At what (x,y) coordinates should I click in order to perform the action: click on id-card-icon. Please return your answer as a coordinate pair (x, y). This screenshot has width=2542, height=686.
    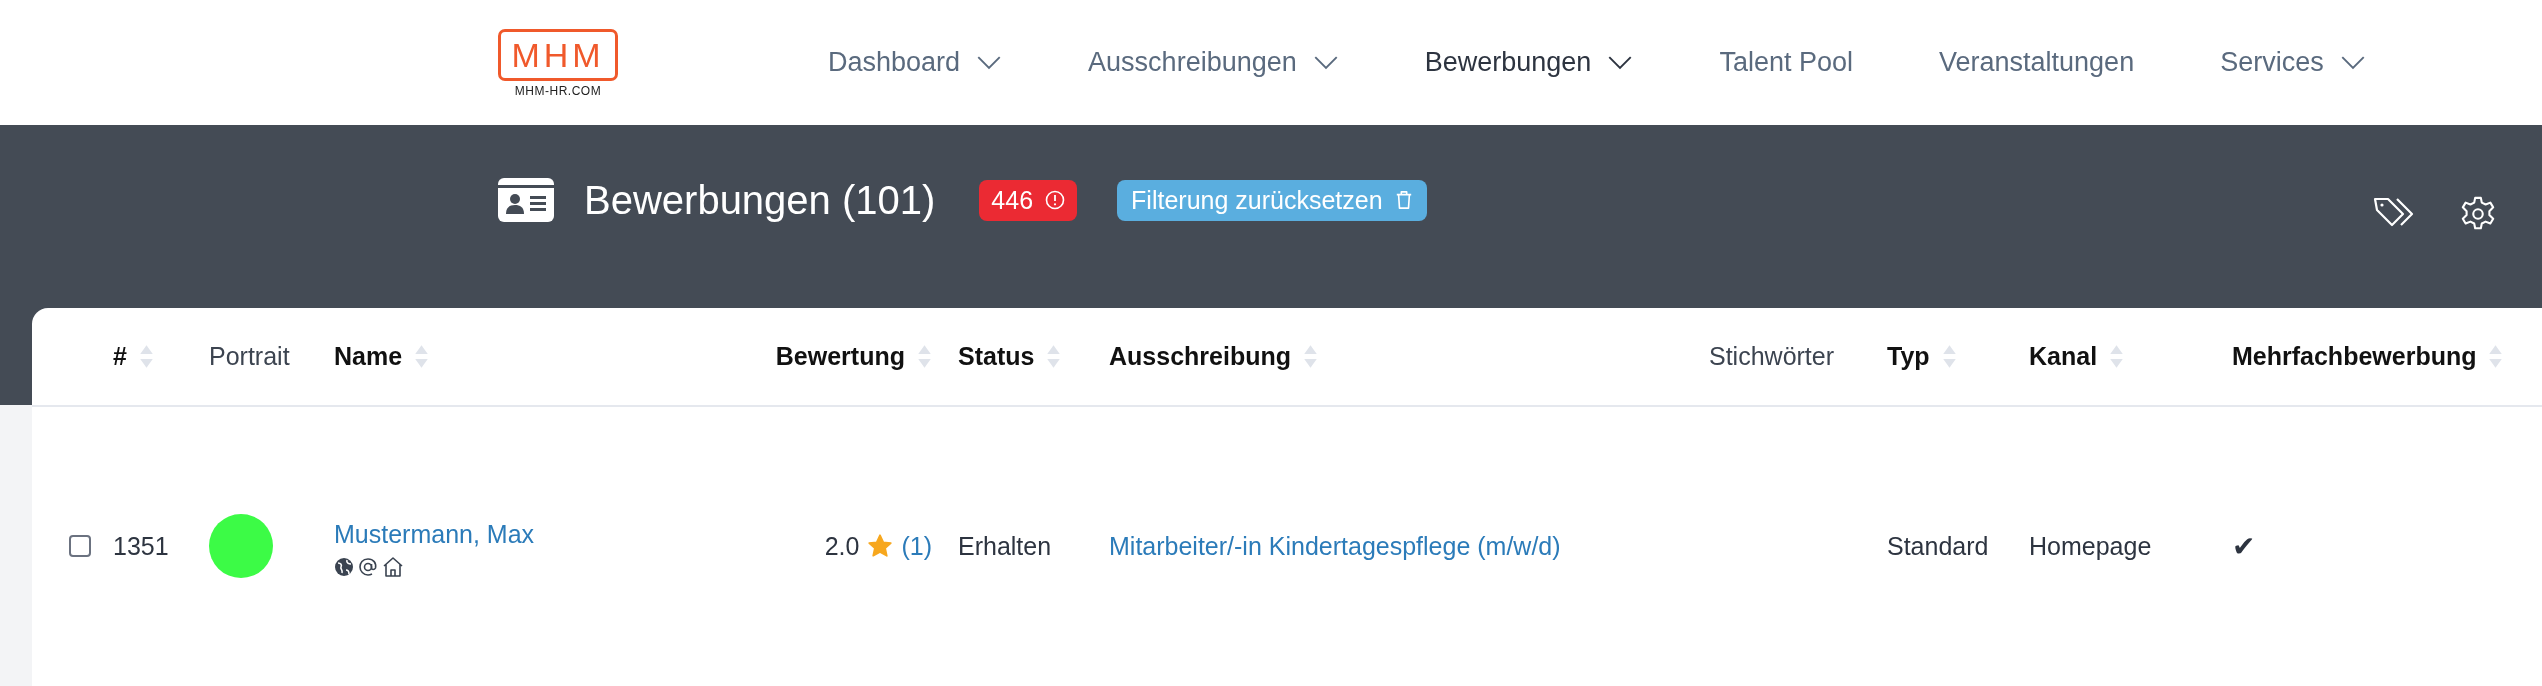
    Looking at the image, I should click on (526, 200).